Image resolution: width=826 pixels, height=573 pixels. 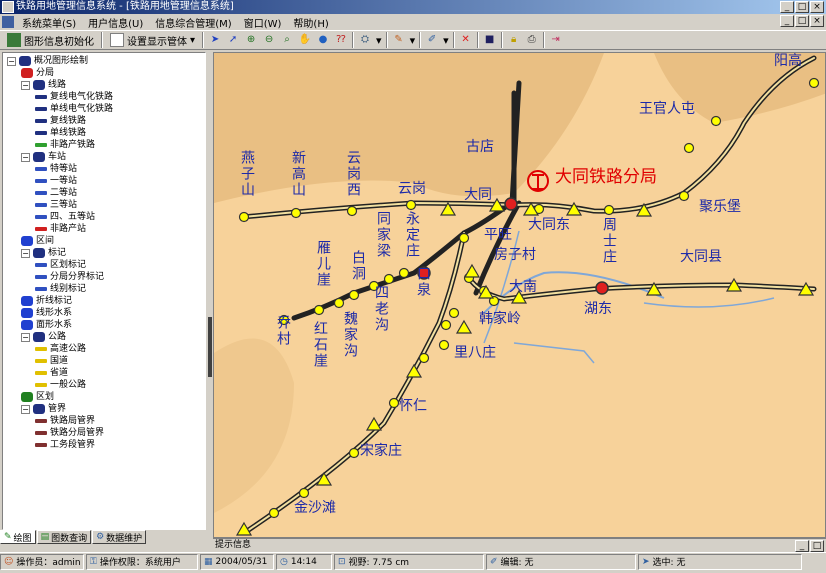 I want to click on station-label: 周士庄, so click(x=608, y=241).